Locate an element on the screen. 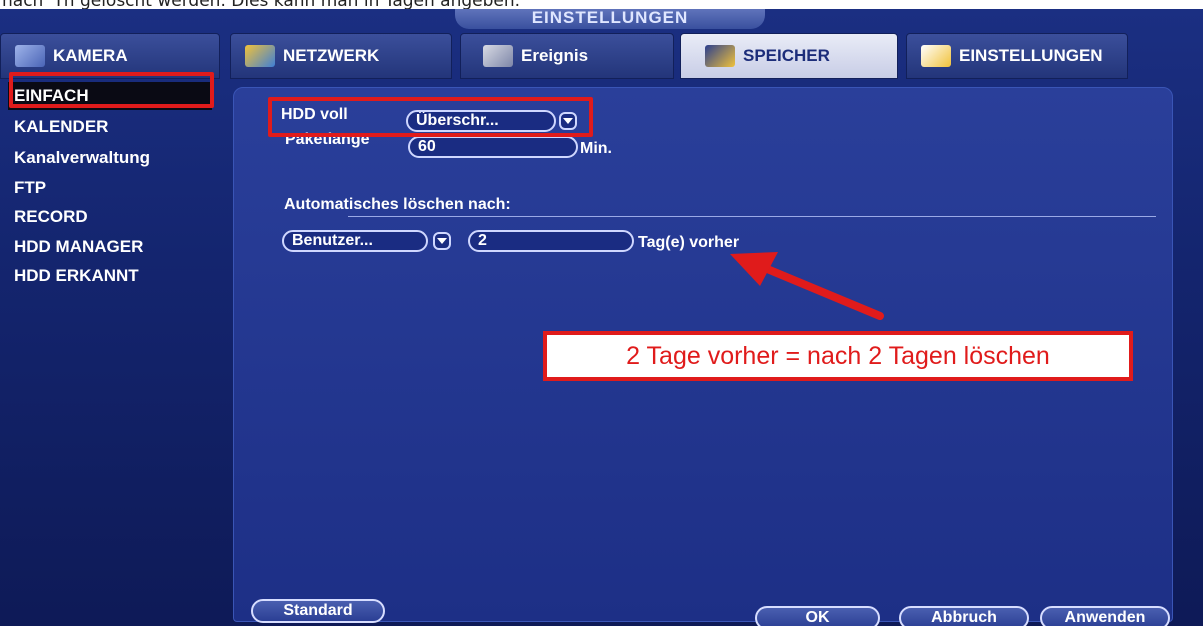 This screenshot has height=626, width=1203. sidebar-item-record: RECORD is located at coordinates (51, 217).